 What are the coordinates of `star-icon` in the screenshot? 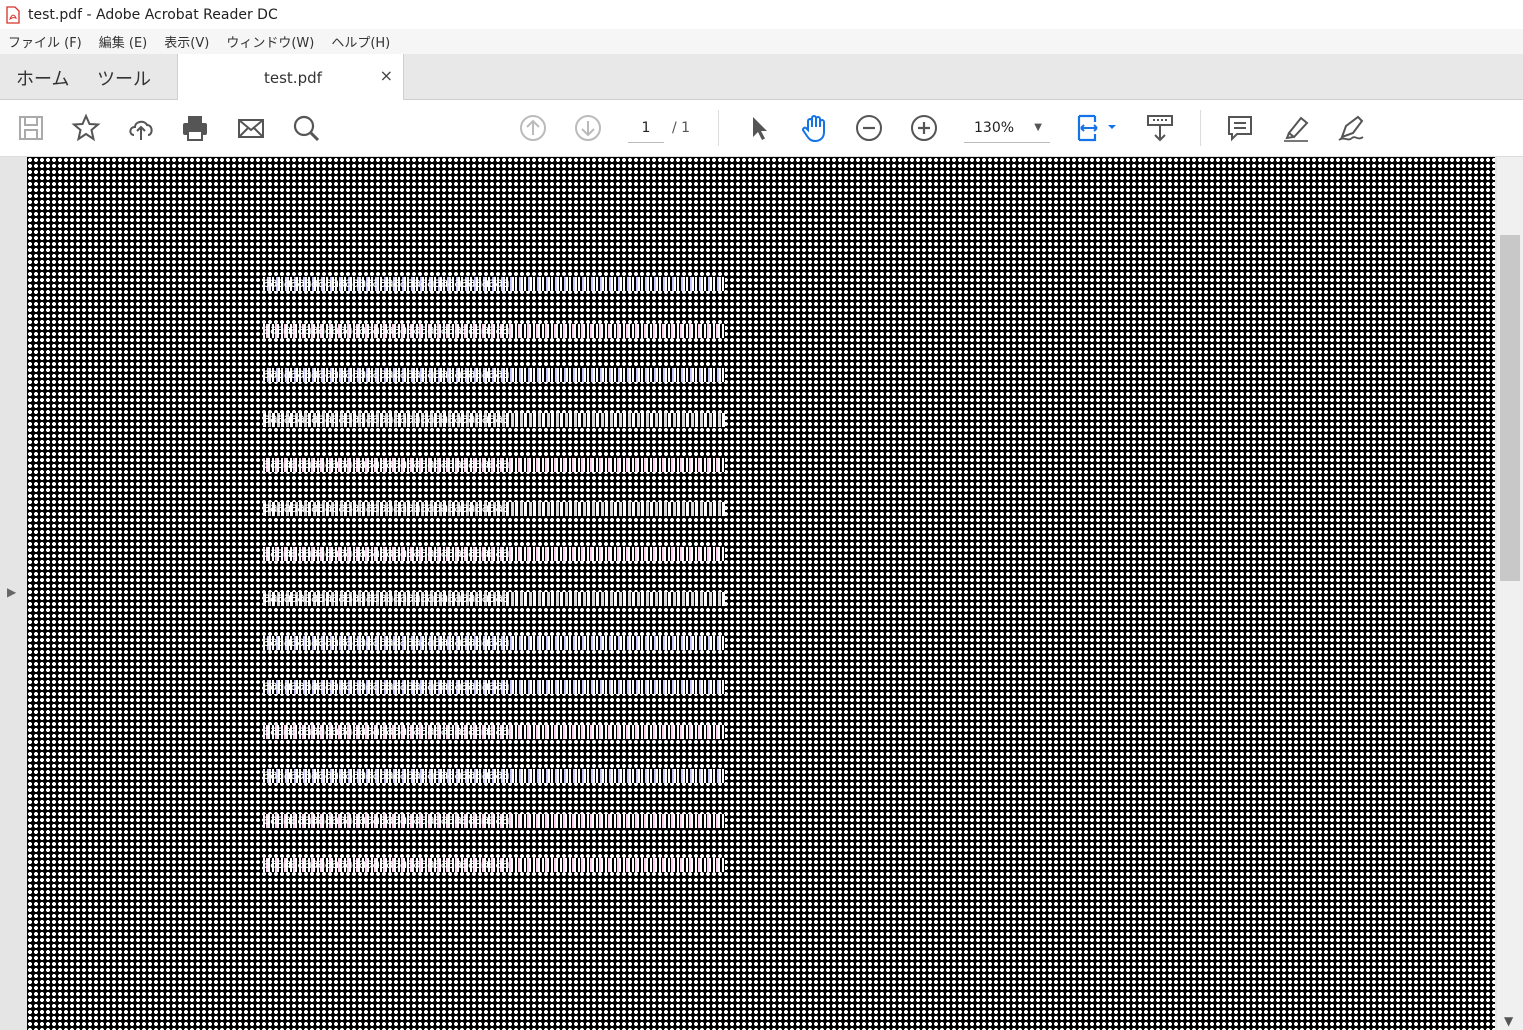 It's located at (86, 127).